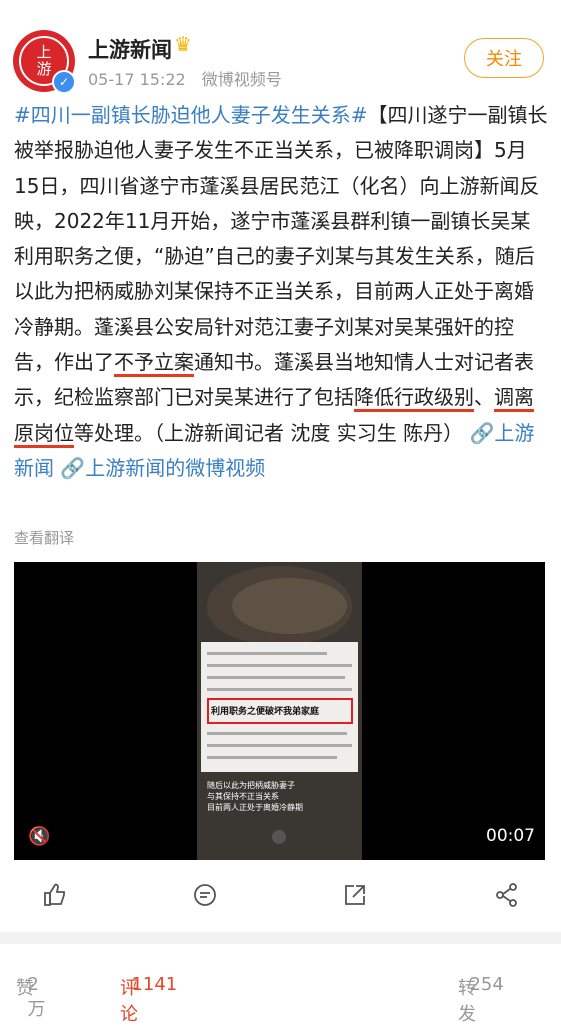 The height and width of the screenshot is (1026, 561). What do you see at coordinates (255, 796) in the screenshot?
I see `video-subtitle: 随后以此为把柄威胁妻子 与其保持不正当关系 目前两人正处于离婚冷静期` at bounding box center [255, 796].